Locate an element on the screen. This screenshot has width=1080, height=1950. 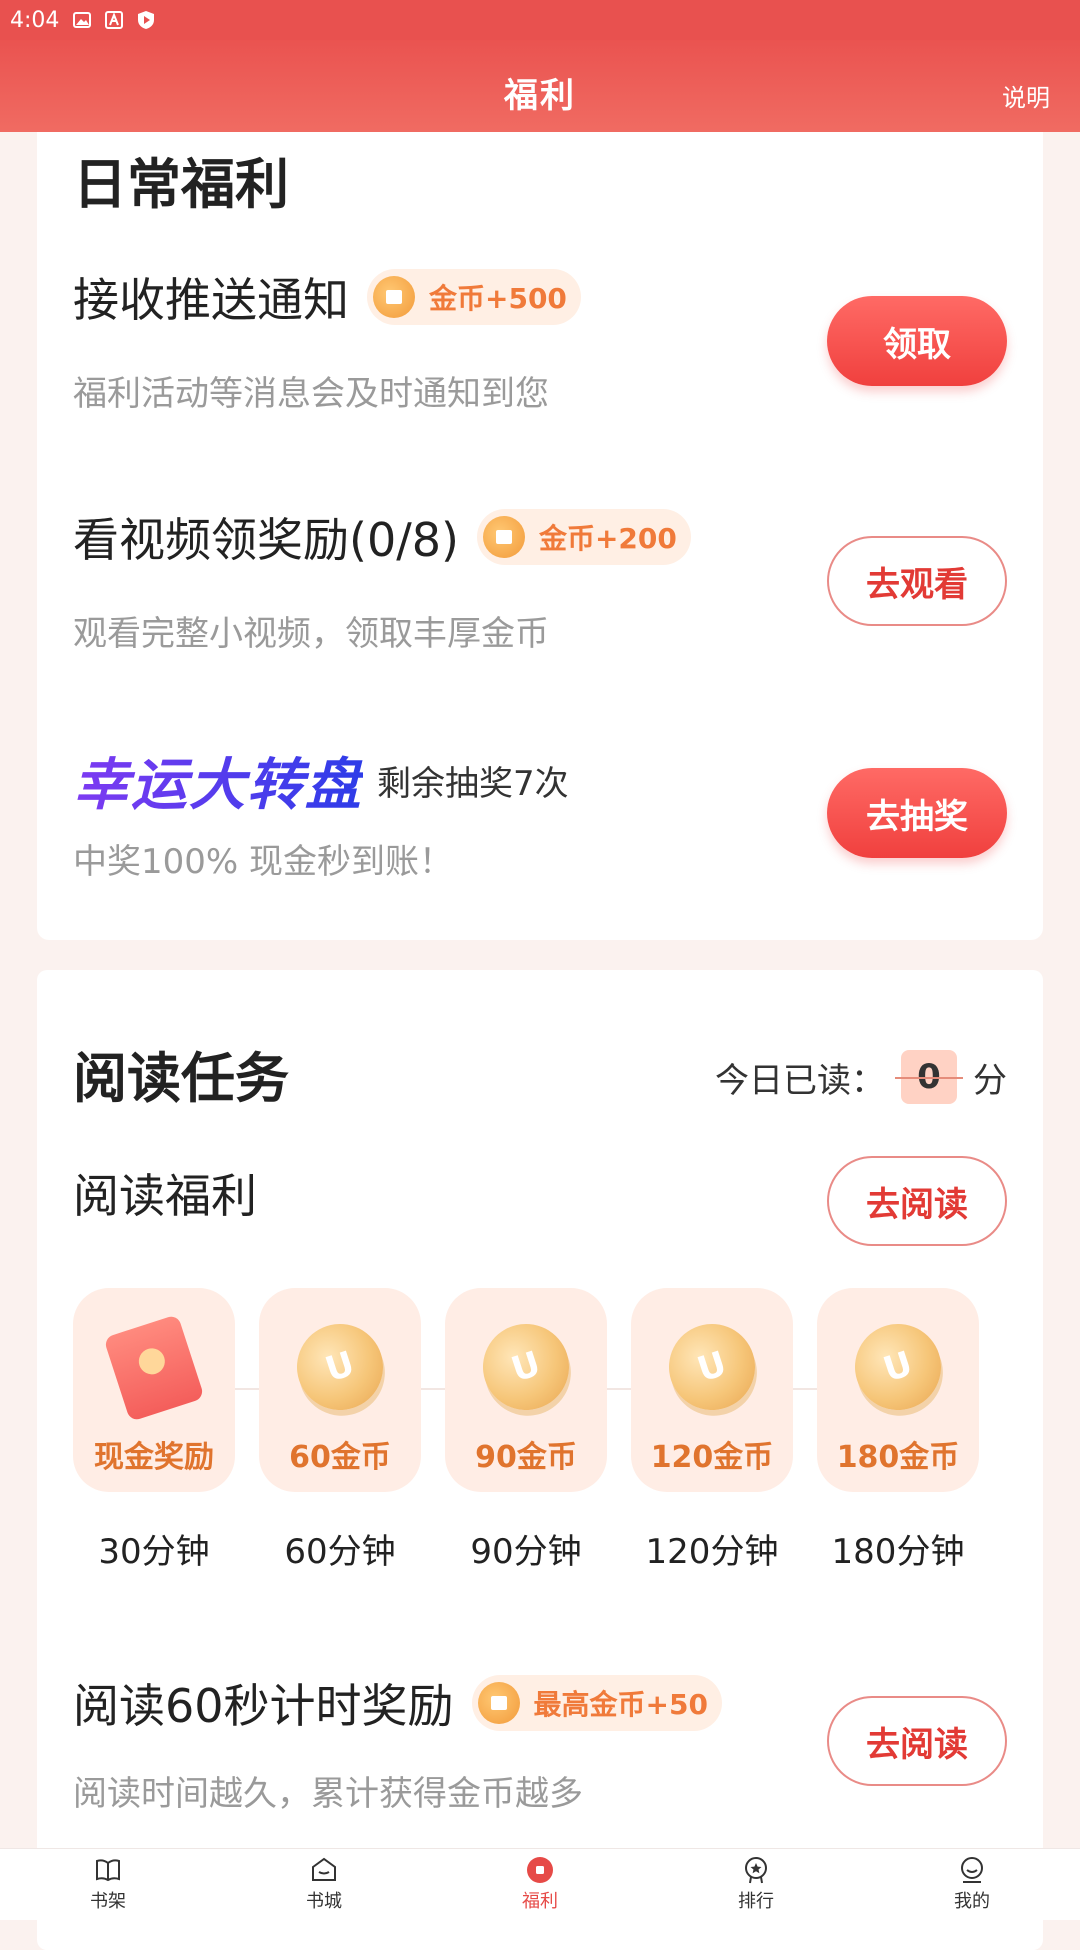
lucky-wheel-title: 幸运大转盘 剩余抽奖7次 is located at coordinates (321, 780).